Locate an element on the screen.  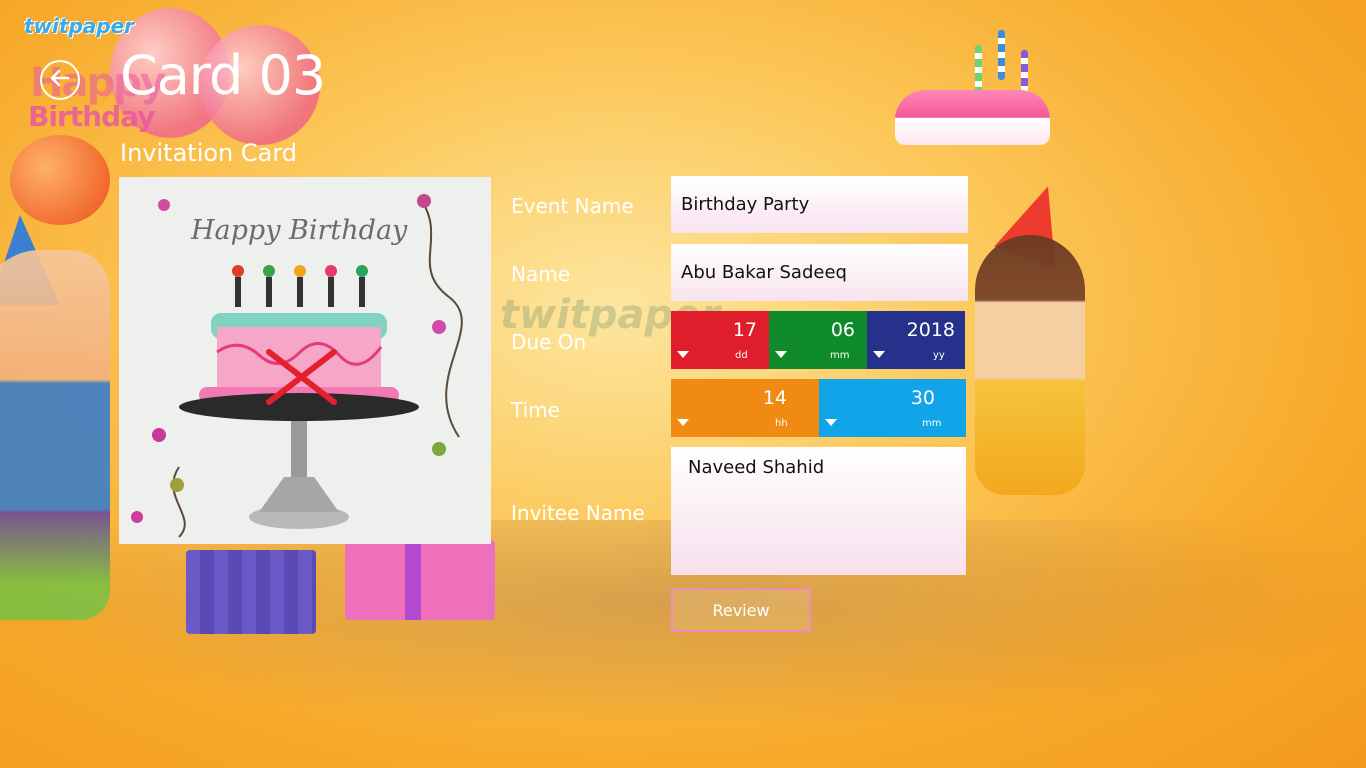
back-arrow-icon is located at coordinates (60, 80).